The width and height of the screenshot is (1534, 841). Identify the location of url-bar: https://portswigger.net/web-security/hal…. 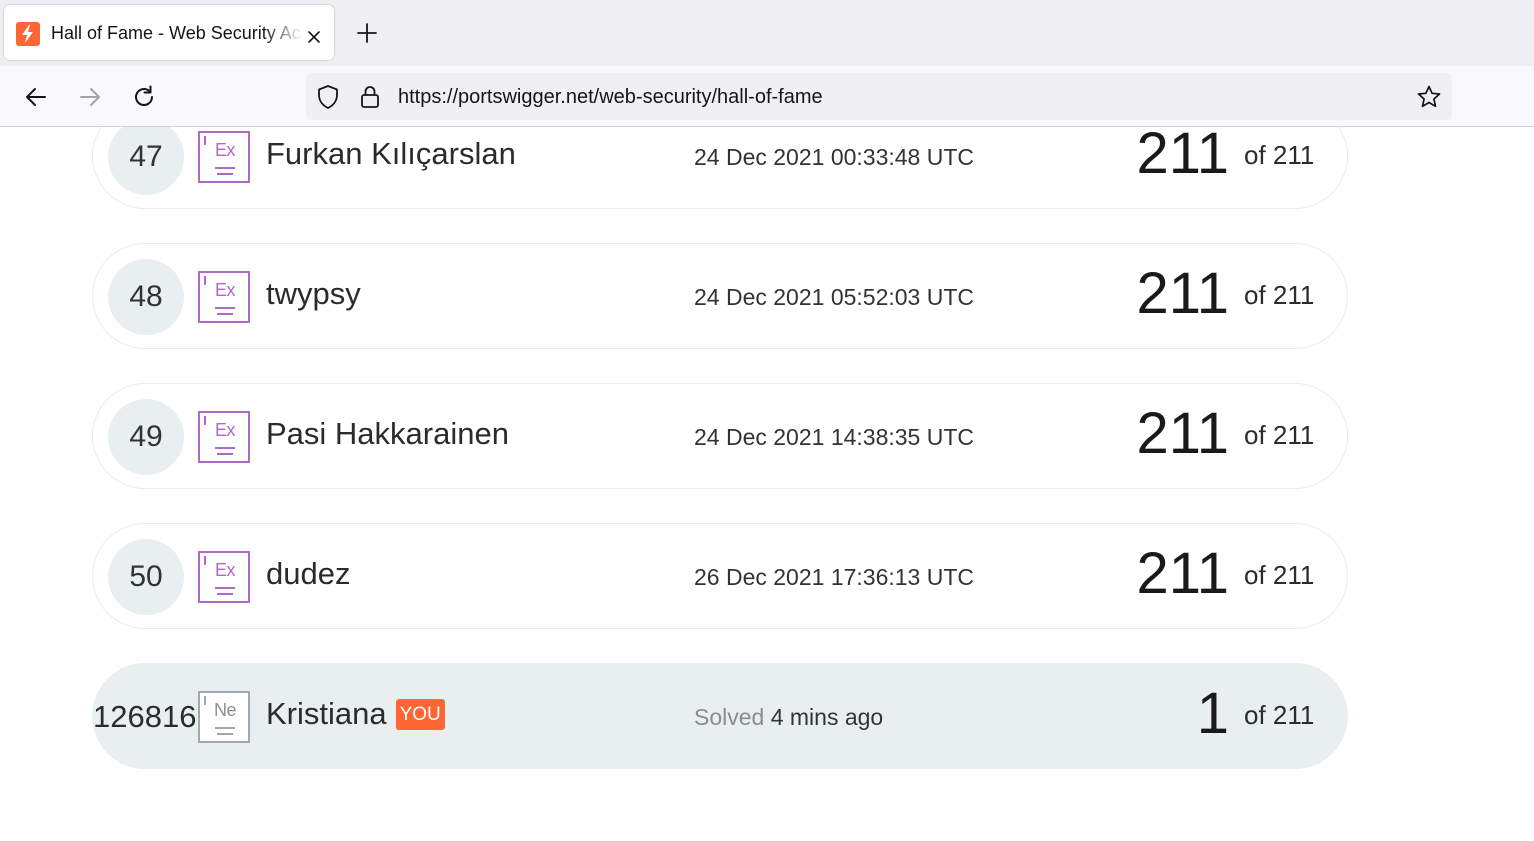
(879, 96).